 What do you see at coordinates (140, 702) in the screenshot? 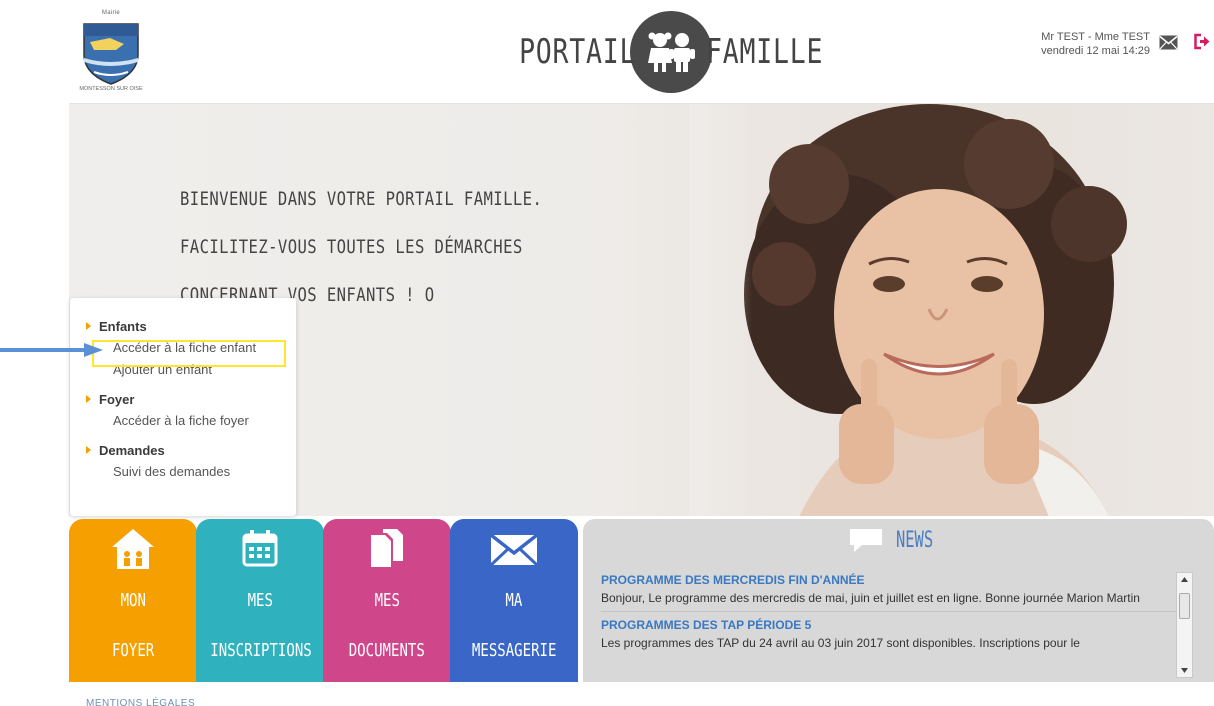
I see `legal-notice-link: MENTIONS LÉGALES` at bounding box center [140, 702].